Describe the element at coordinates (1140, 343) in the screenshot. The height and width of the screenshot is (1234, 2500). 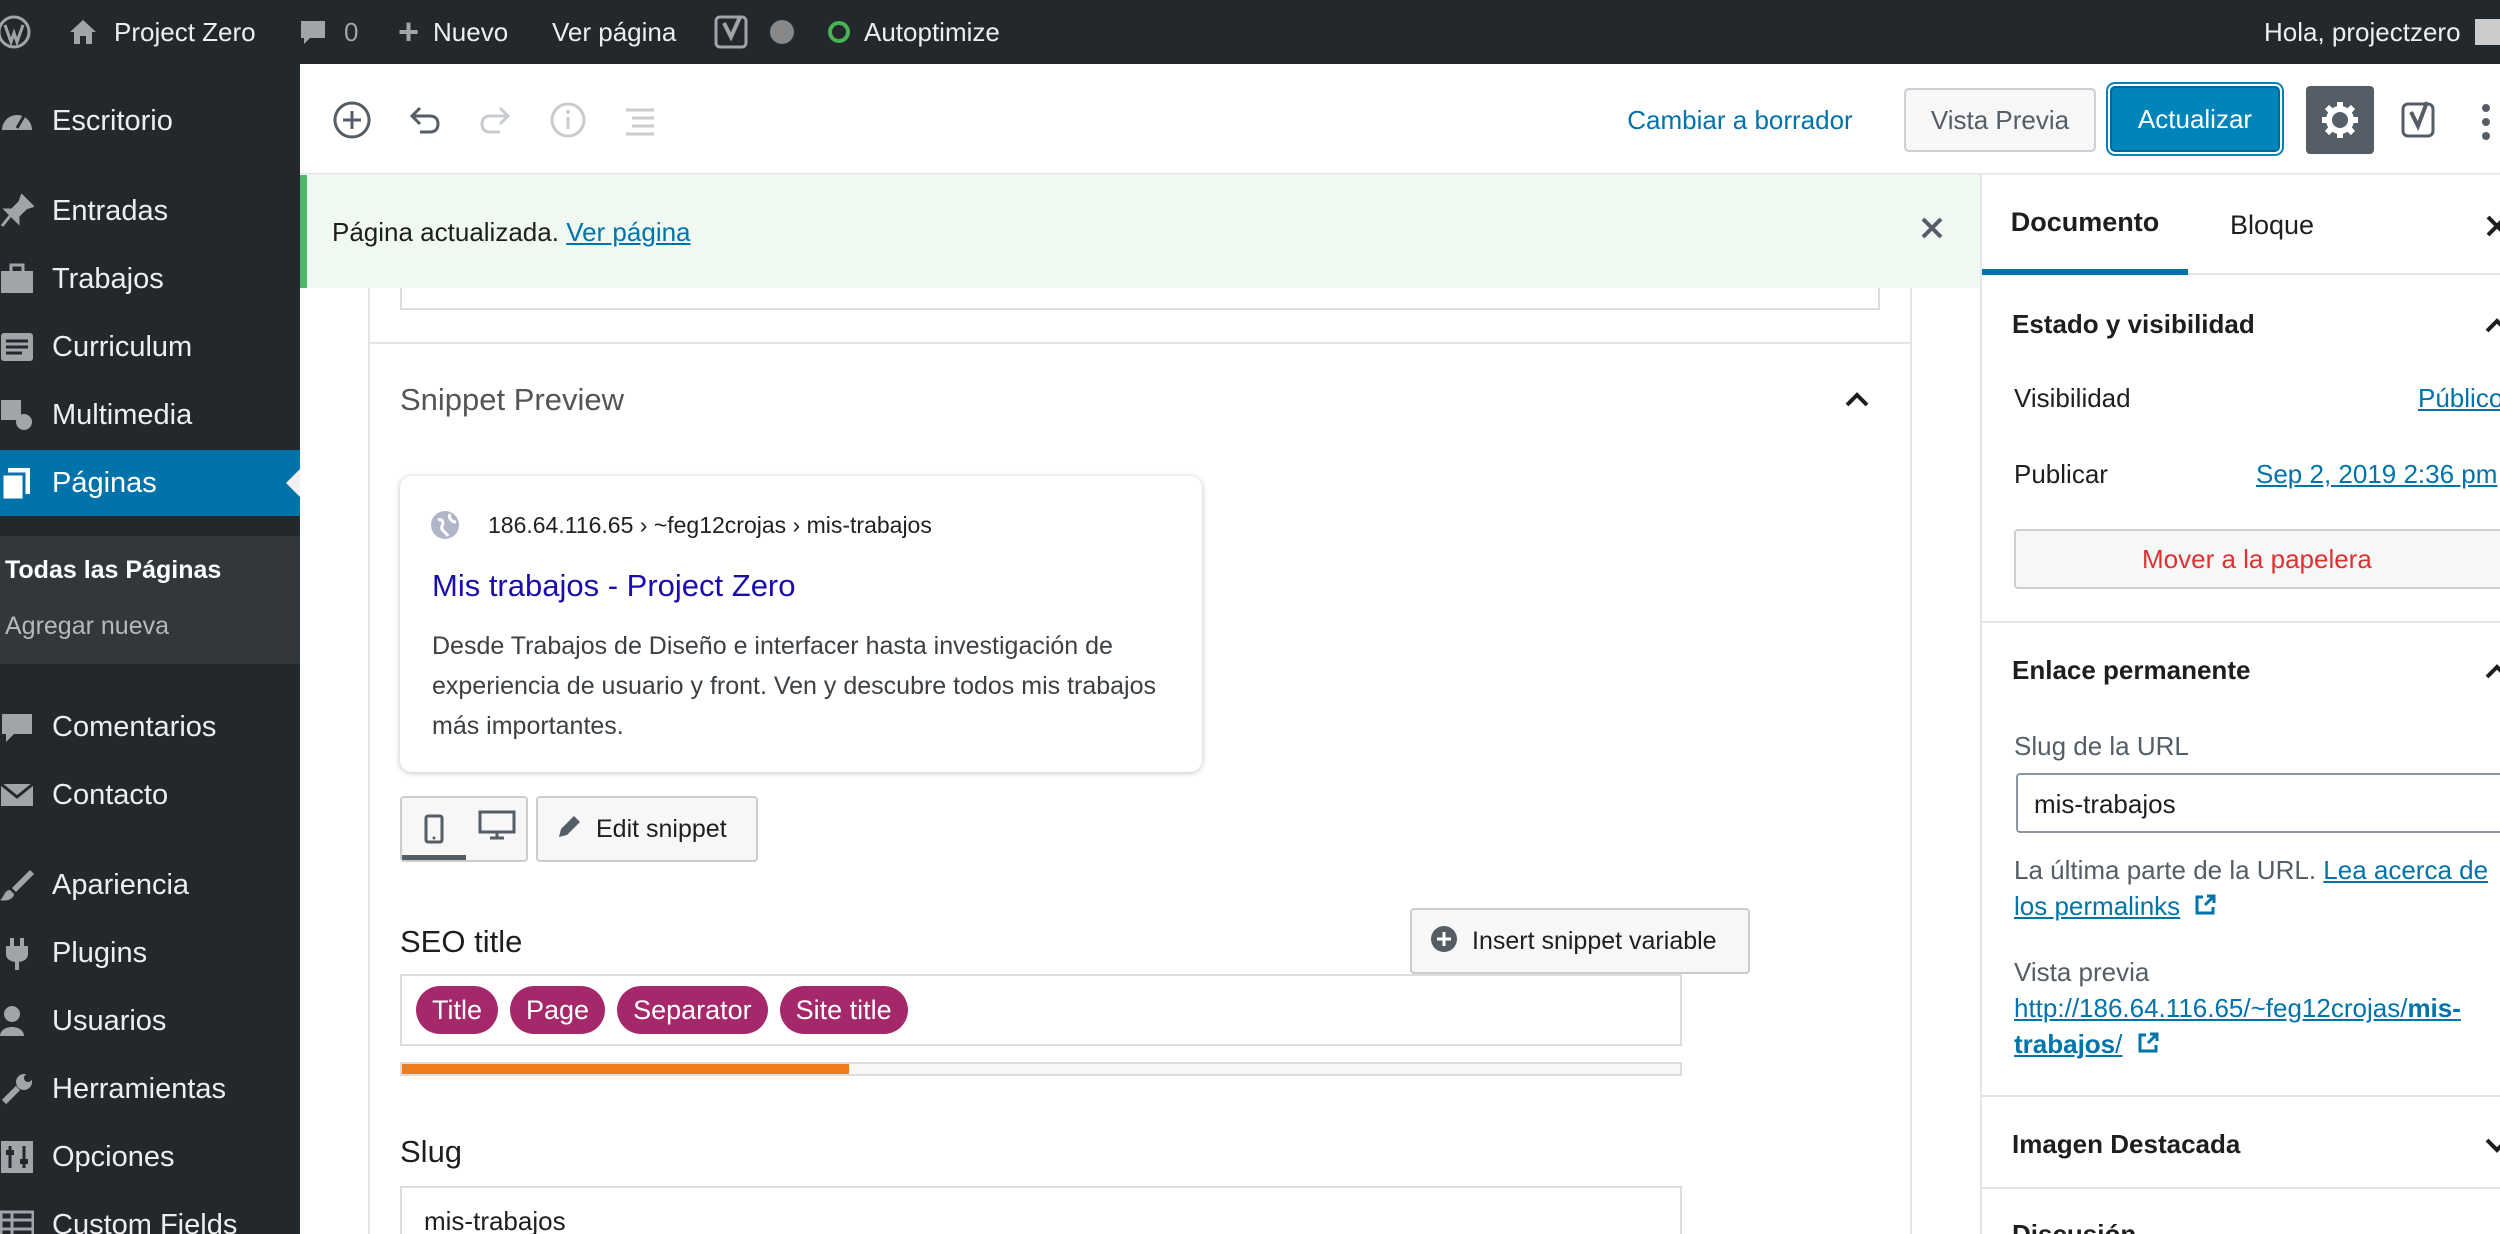
I see `divider` at that location.